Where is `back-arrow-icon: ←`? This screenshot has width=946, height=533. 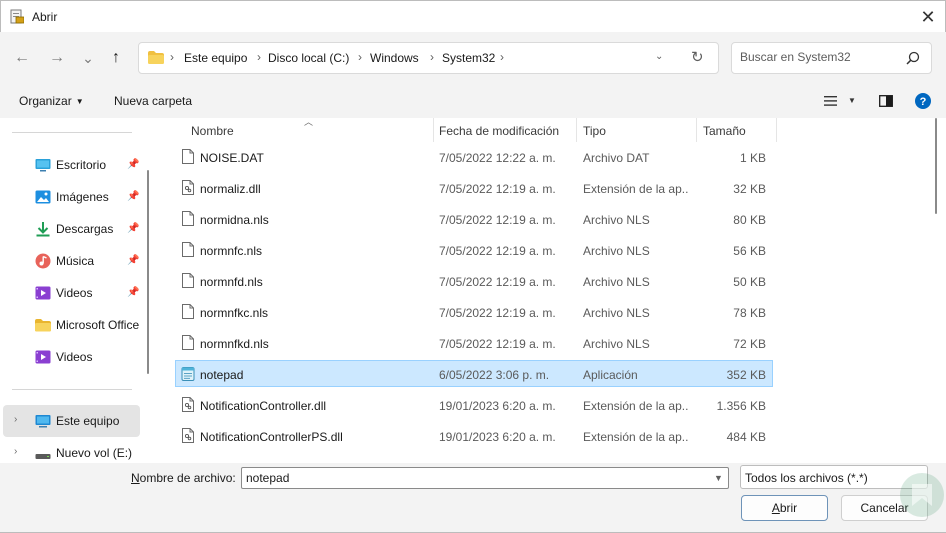
back-arrow-icon: ← is located at coordinates (22, 58).